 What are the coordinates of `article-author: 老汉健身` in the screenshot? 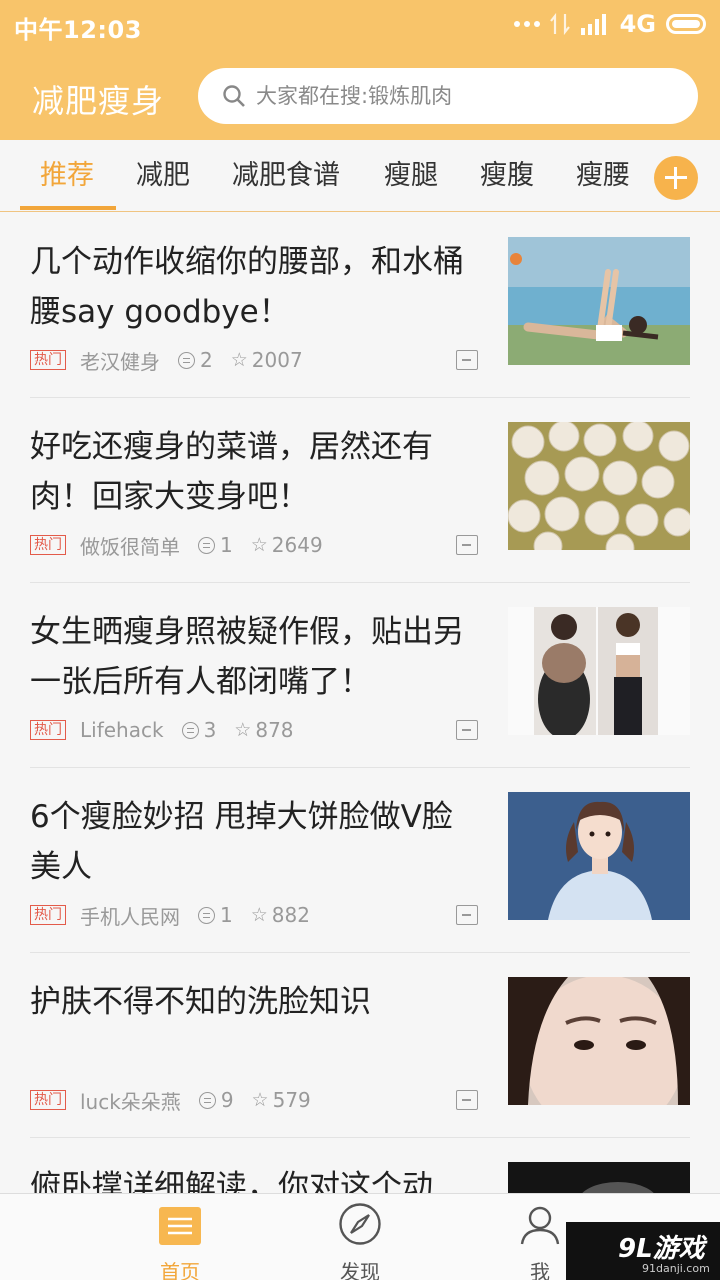 It's located at (120, 361).